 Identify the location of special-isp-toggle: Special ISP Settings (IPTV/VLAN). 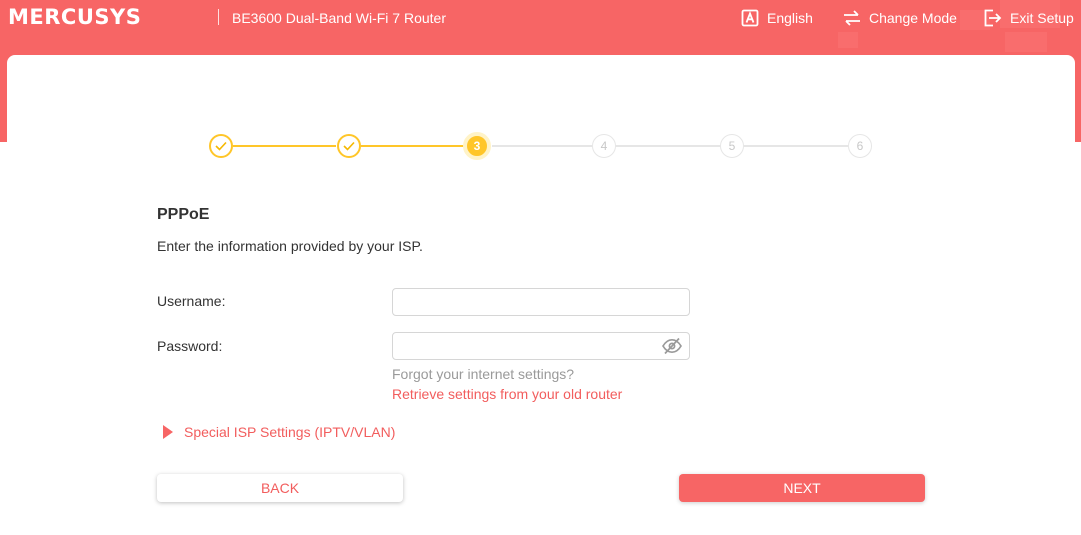
(278, 432).